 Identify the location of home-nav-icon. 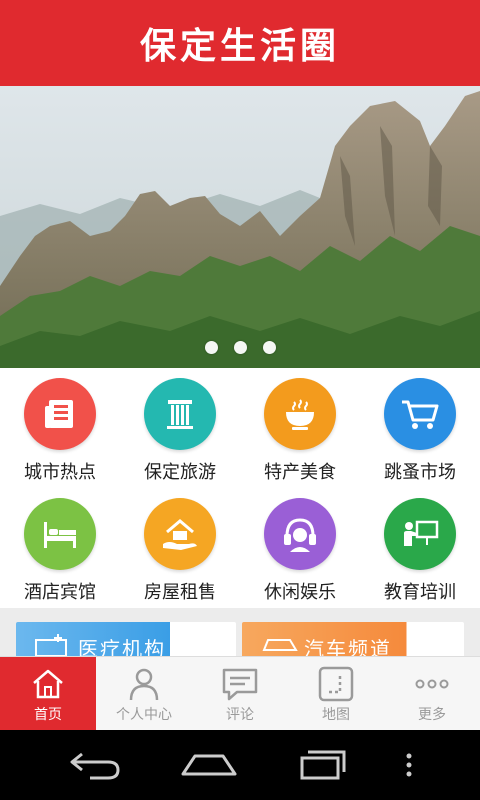
(209, 765).